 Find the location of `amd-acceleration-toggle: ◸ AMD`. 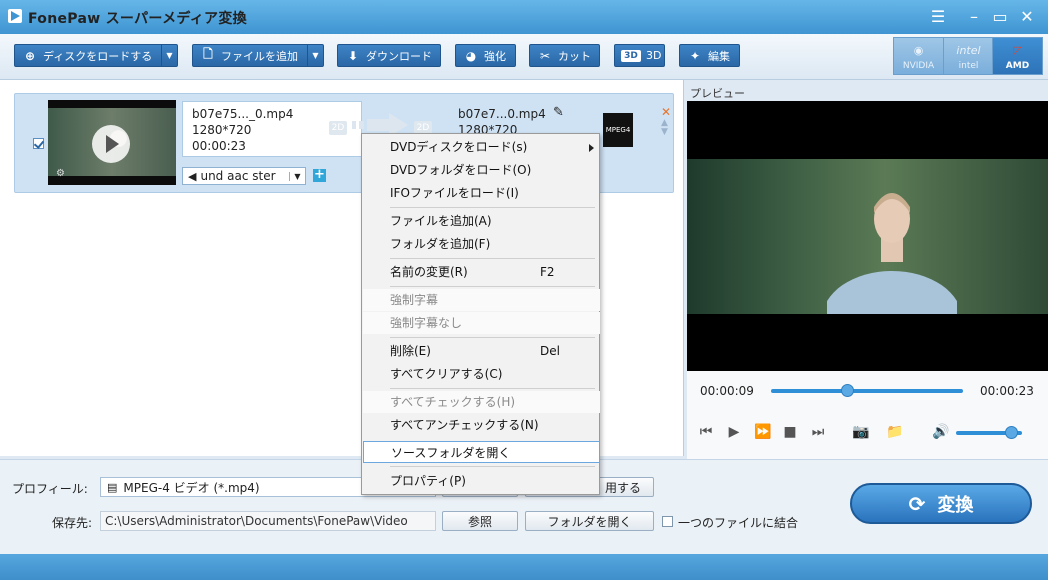

amd-acceleration-toggle: ◸ AMD is located at coordinates (1017, 56).